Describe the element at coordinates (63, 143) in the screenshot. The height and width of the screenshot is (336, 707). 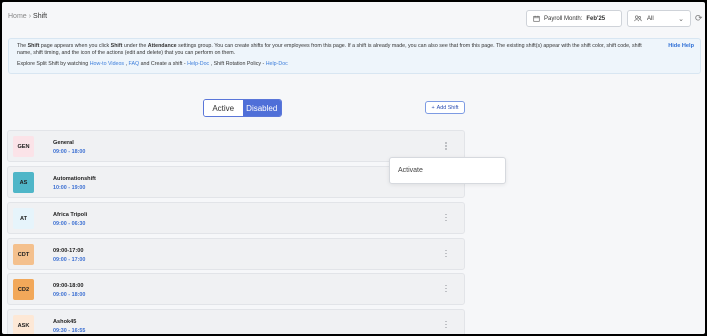
I see `shift-name: General` at that location.